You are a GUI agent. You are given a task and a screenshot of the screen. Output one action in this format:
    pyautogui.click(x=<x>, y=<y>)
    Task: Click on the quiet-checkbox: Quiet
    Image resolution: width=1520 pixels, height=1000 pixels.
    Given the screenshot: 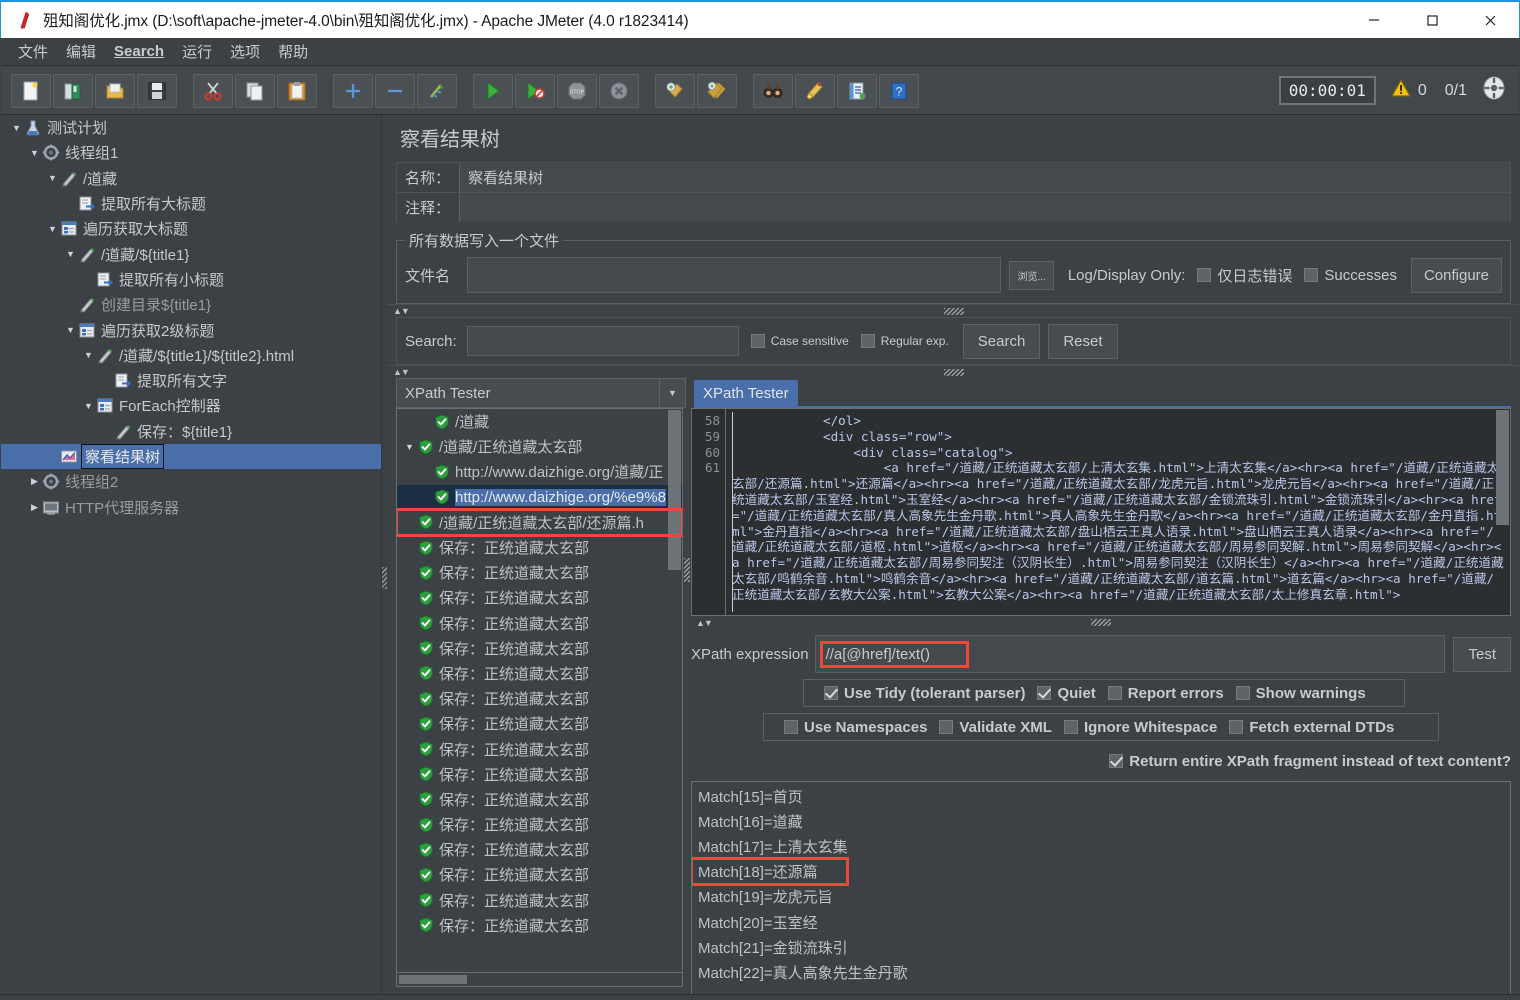 What is the action you would take?
    pyautogui.click(x=1066, y=693)
    